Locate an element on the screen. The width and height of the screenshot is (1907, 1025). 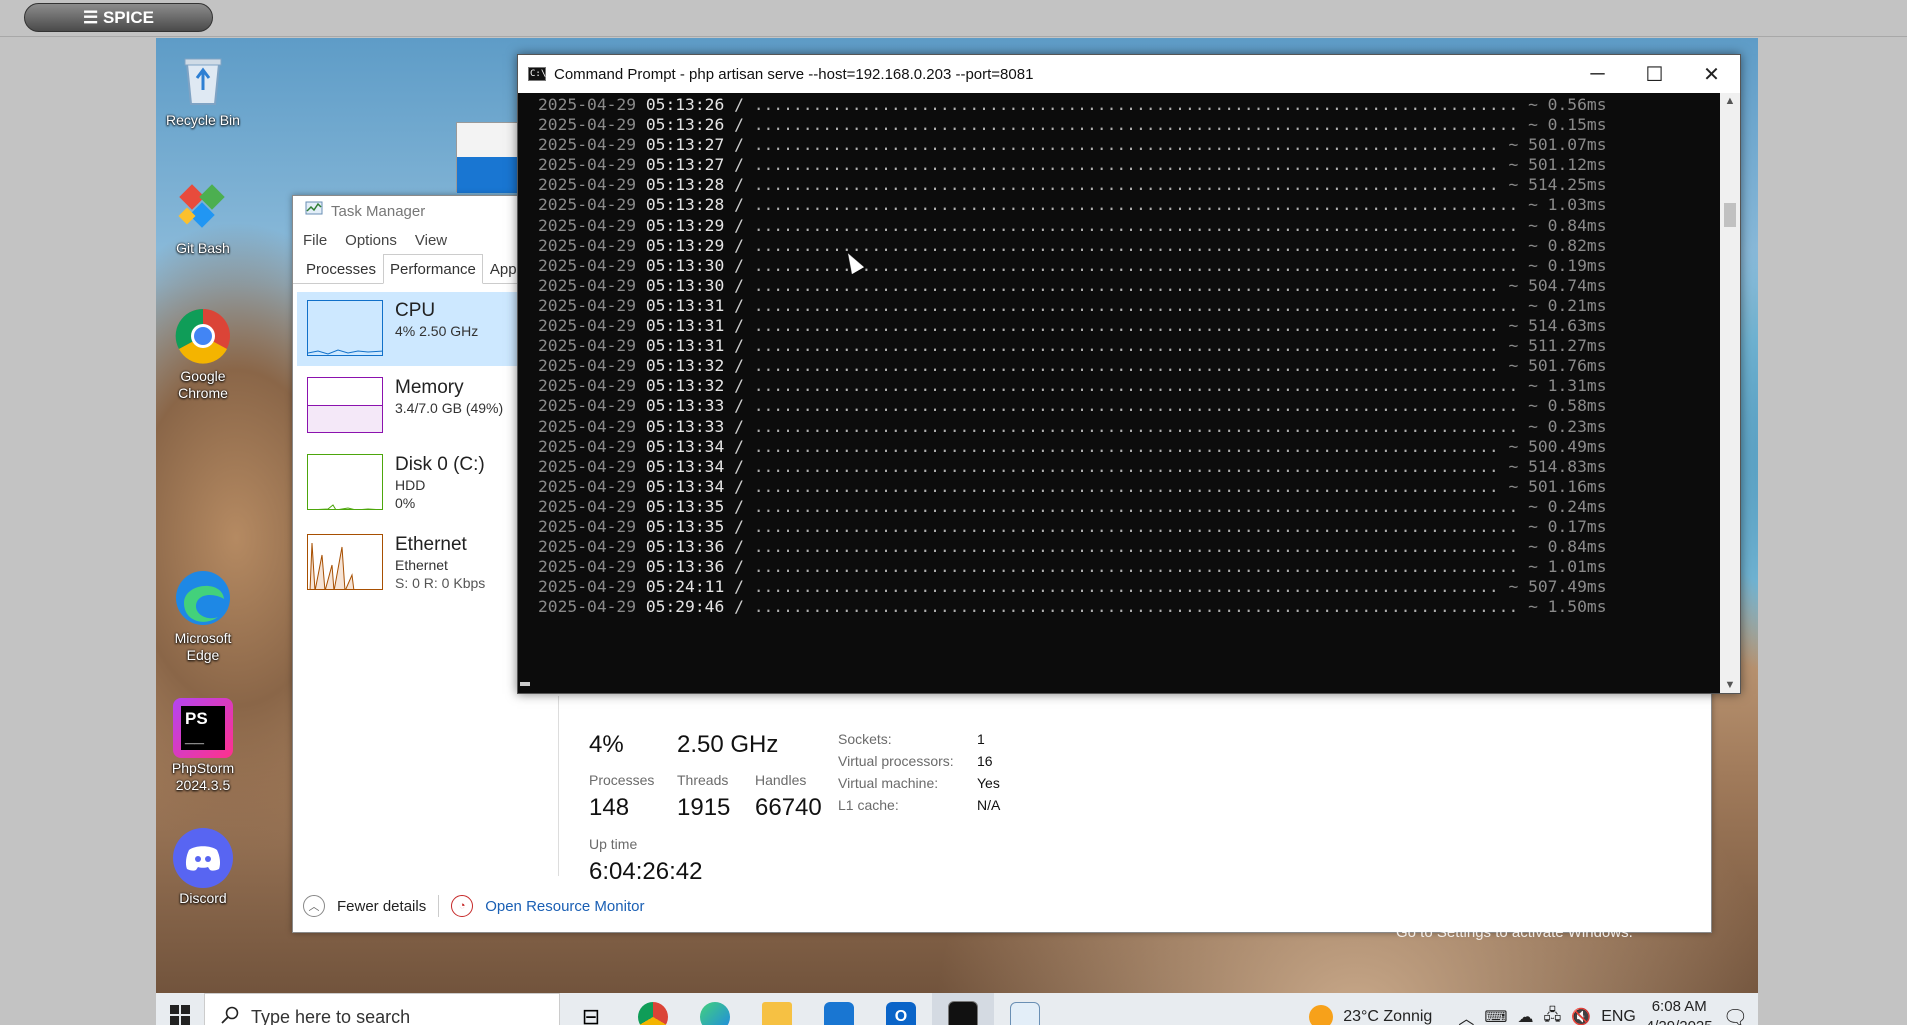
weather-sun-icon is located at coordinates (1321, 1015).